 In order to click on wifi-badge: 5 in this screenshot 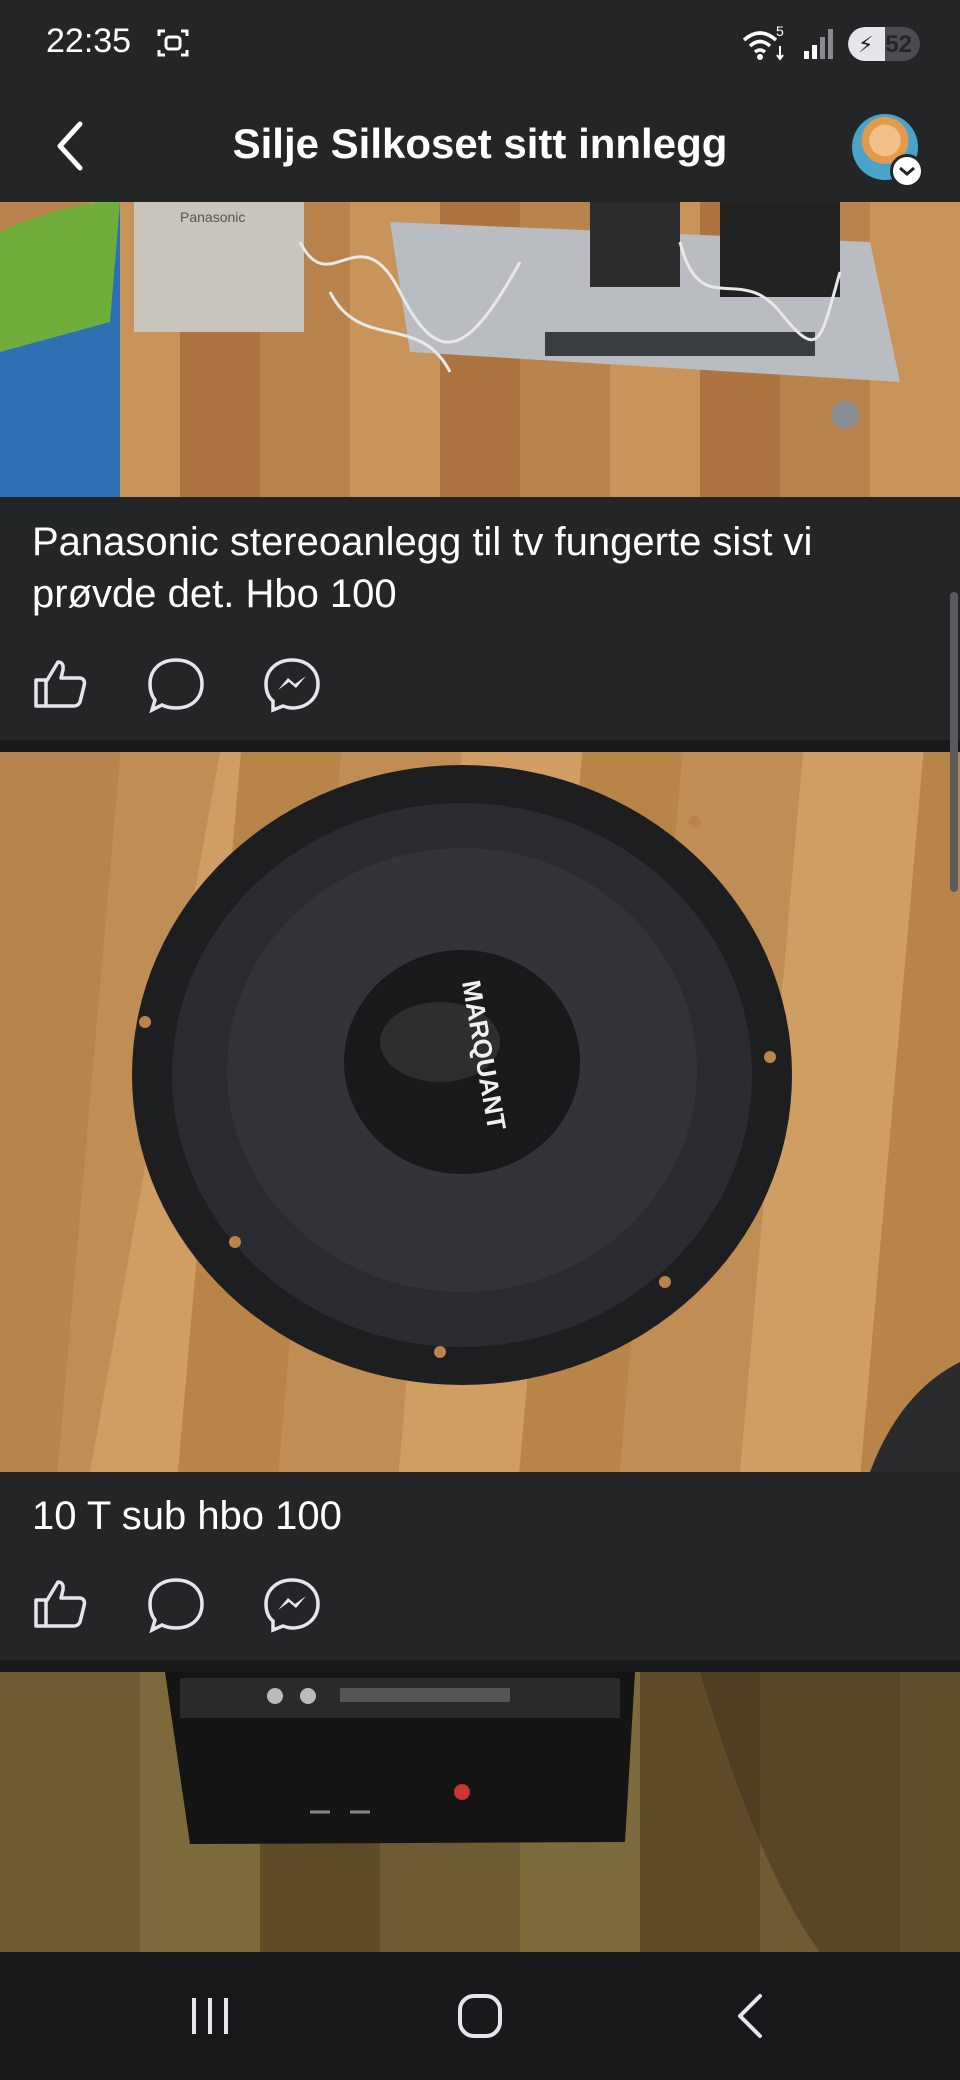, I will do `click(780, 31)`.